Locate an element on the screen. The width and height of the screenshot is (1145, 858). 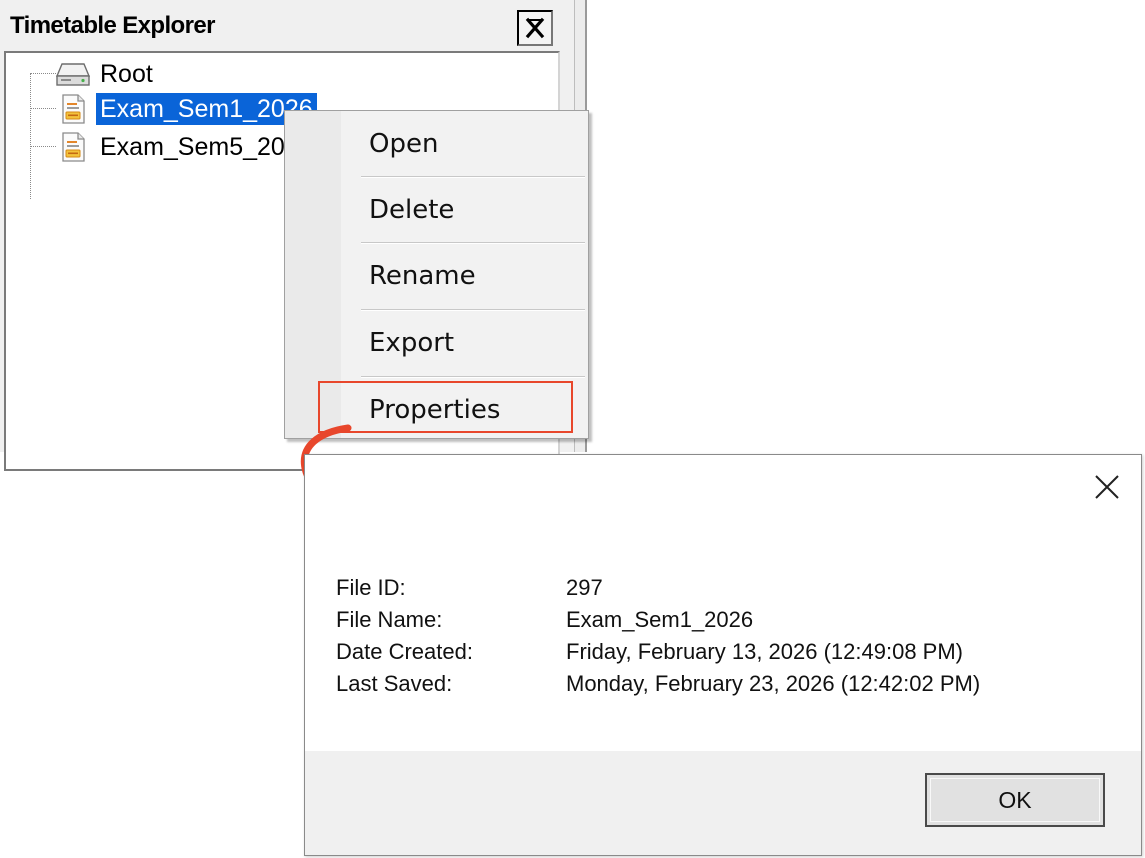
pin-close-icon is located at coordinates (535, 28).